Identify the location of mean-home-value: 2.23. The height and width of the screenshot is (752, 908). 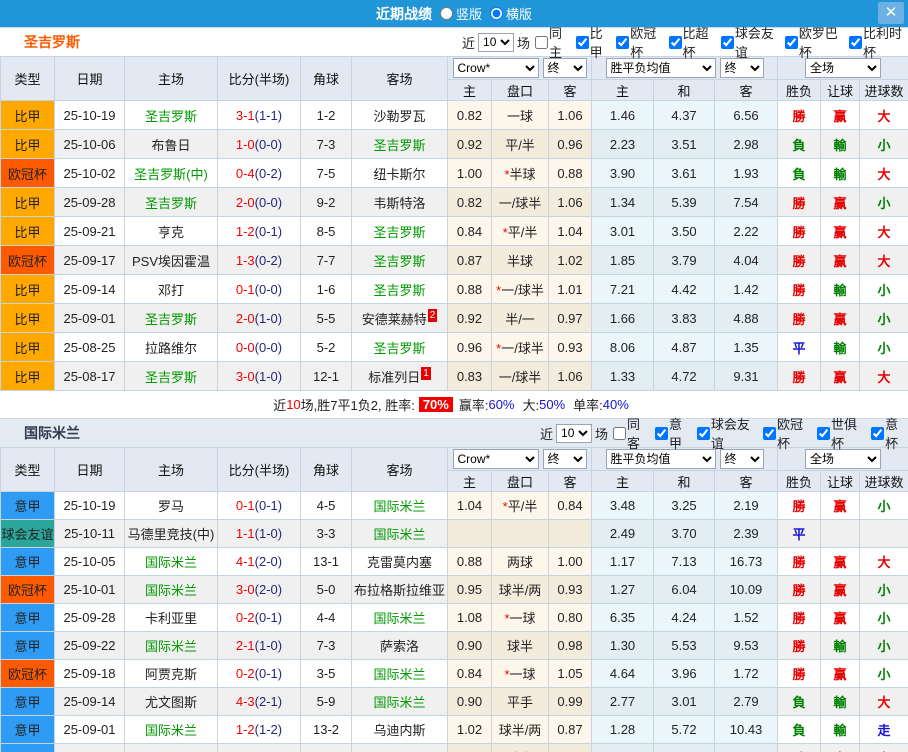
(623, 144).